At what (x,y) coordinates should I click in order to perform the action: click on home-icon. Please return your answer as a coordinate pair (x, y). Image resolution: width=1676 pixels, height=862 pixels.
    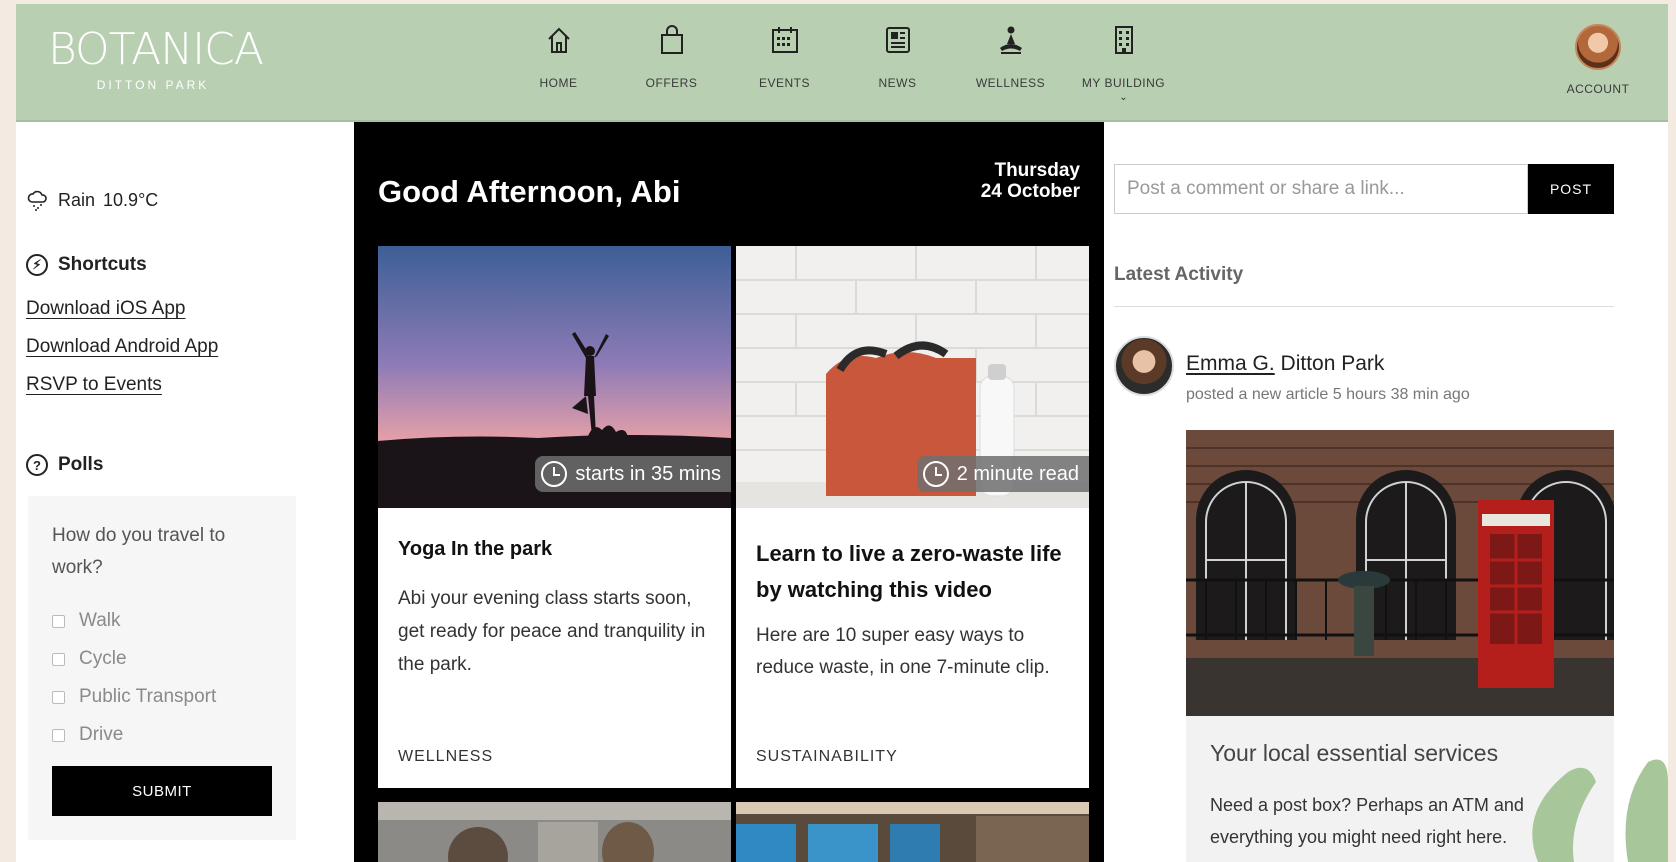
    Looking at the image, I should click on (558, 40).